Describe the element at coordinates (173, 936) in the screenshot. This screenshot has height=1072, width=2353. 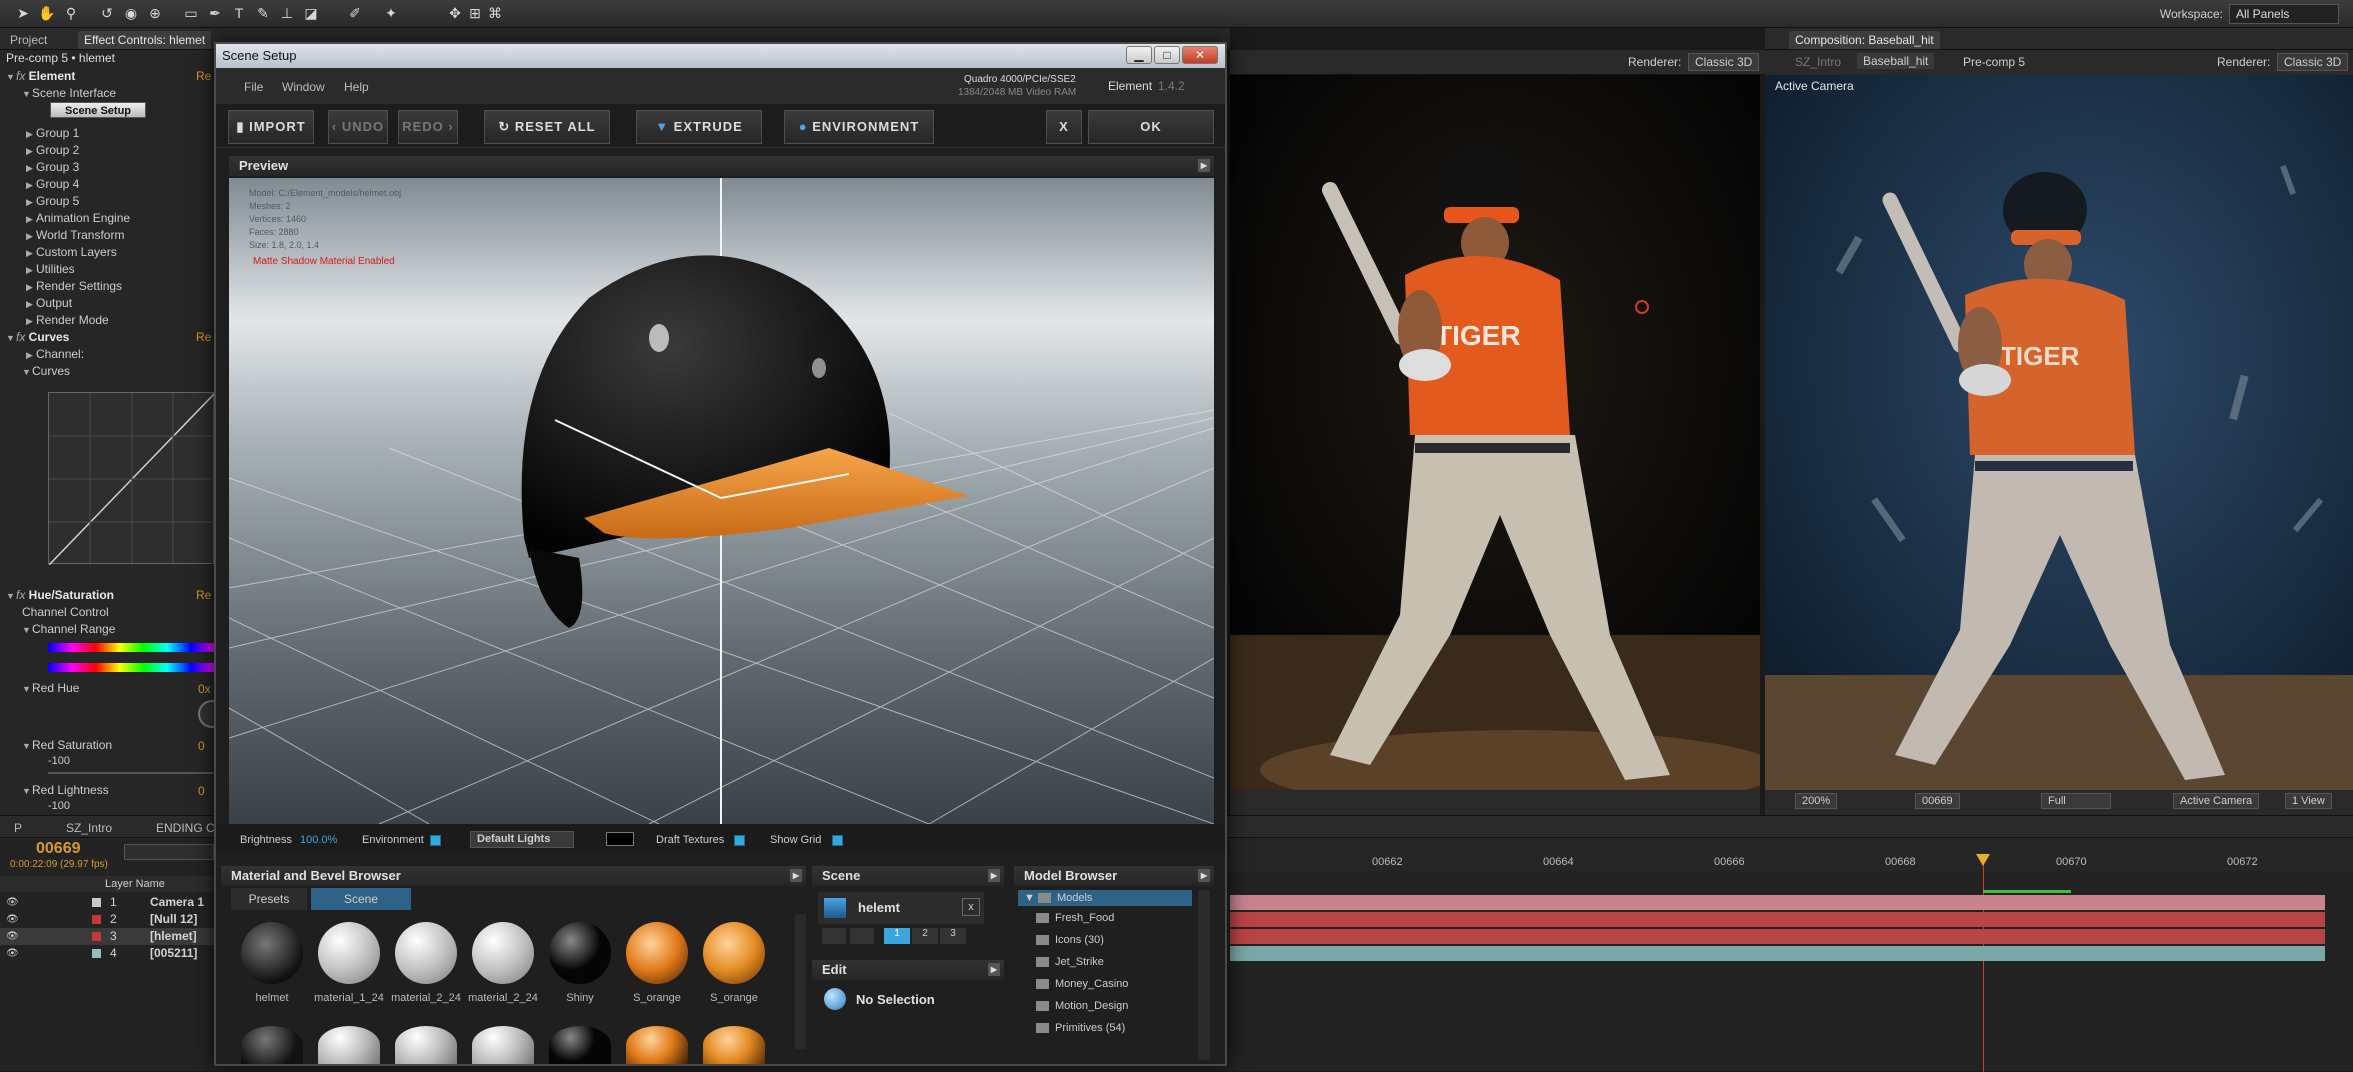
I see `layer-name: [hlemet]` at that location.